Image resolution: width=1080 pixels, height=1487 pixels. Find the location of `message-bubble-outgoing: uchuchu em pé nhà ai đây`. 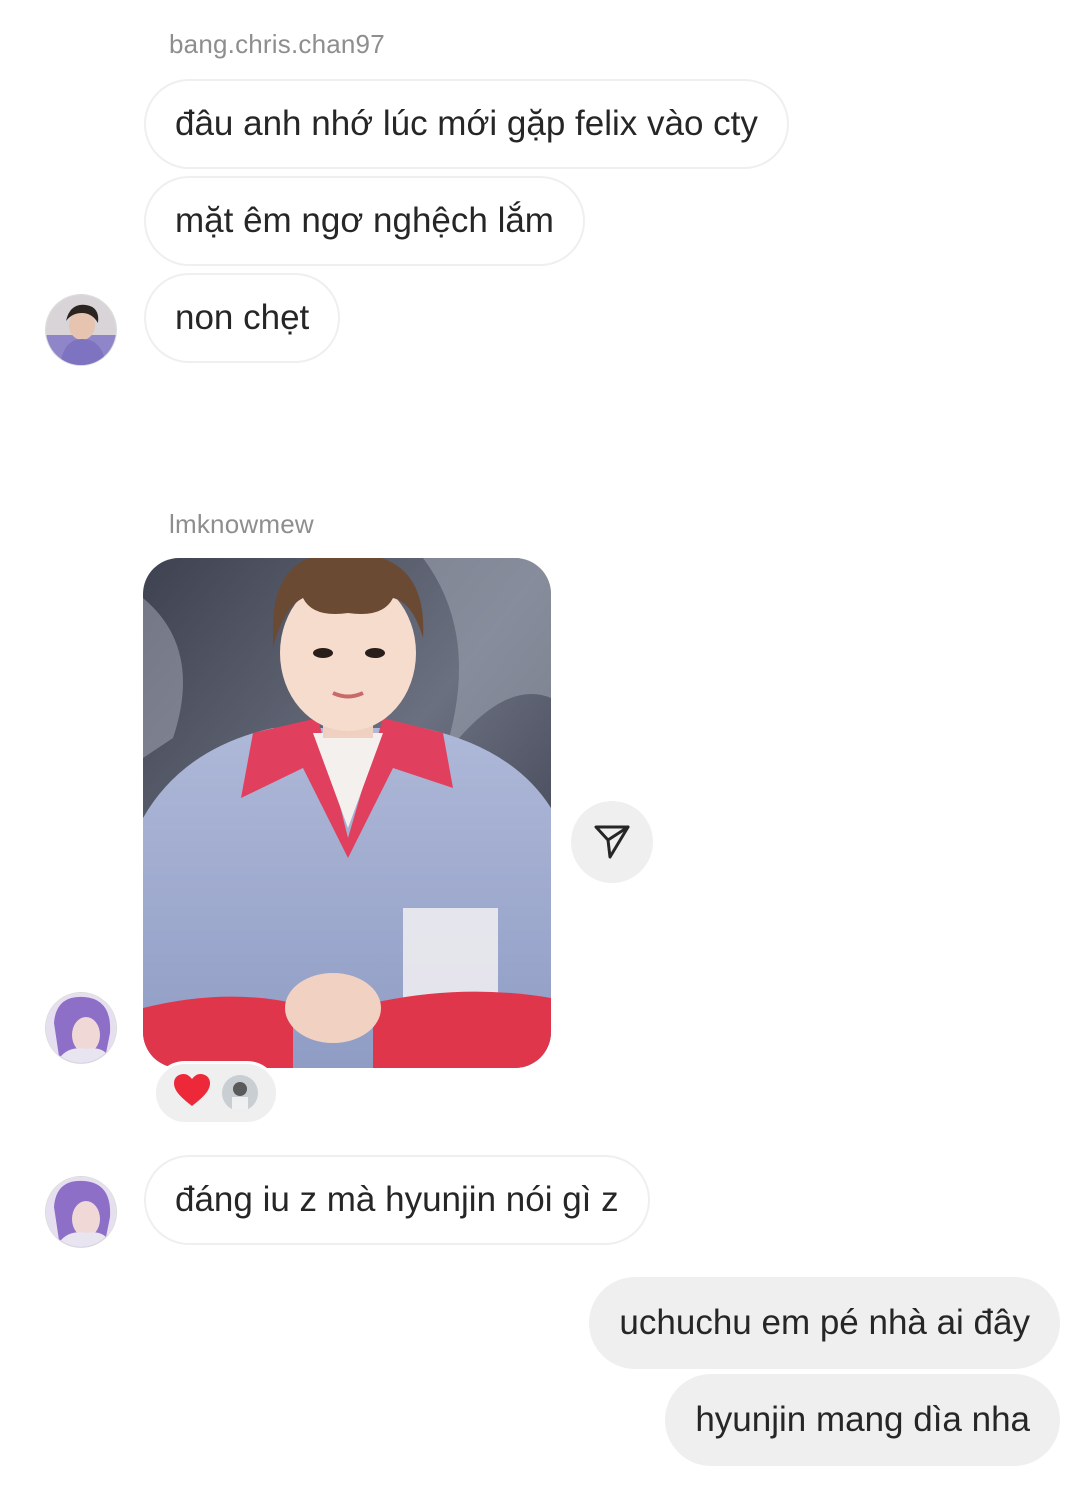

message-bubble-outgoing: uchuchu em pé nhà ai đây is located at coordinates (824, 1323).